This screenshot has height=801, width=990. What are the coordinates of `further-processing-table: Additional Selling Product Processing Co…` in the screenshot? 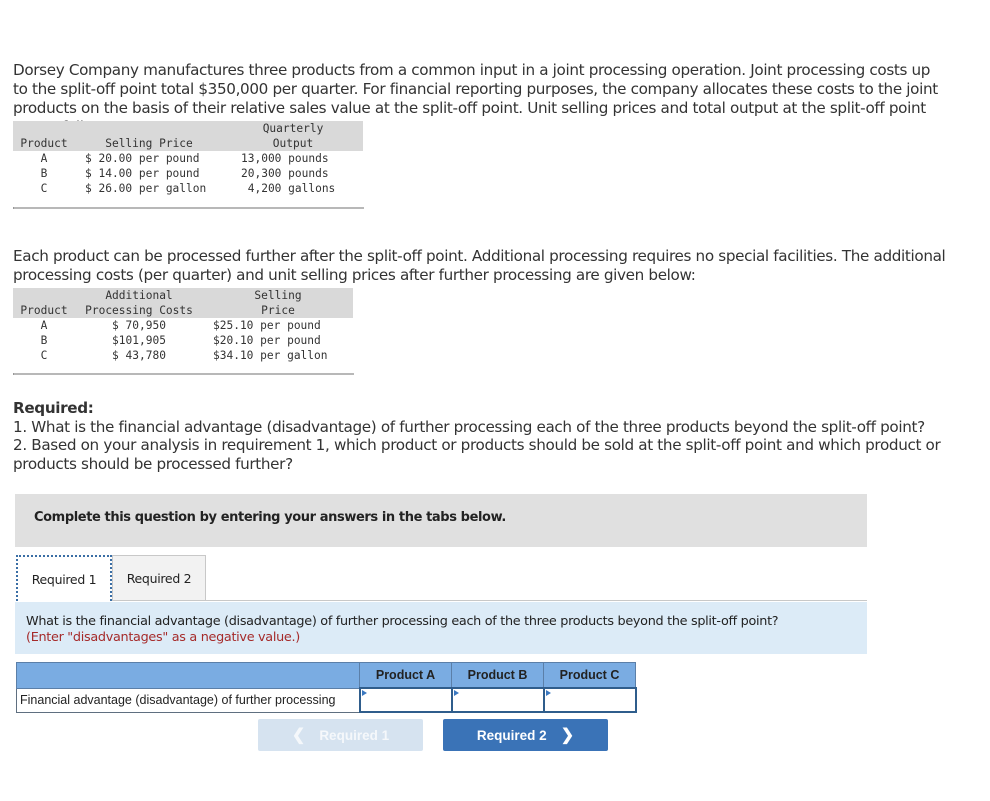 It's located at (183, 325).